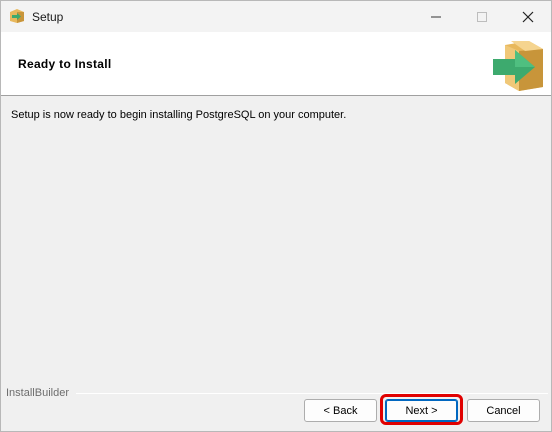 Image resolution: width=552 pixels, height=432 pixels. What do you see at coordinates (39, 393) in the screenshot?
I see `brand-label: InstallBuilder` at bounding box center [39, 393].